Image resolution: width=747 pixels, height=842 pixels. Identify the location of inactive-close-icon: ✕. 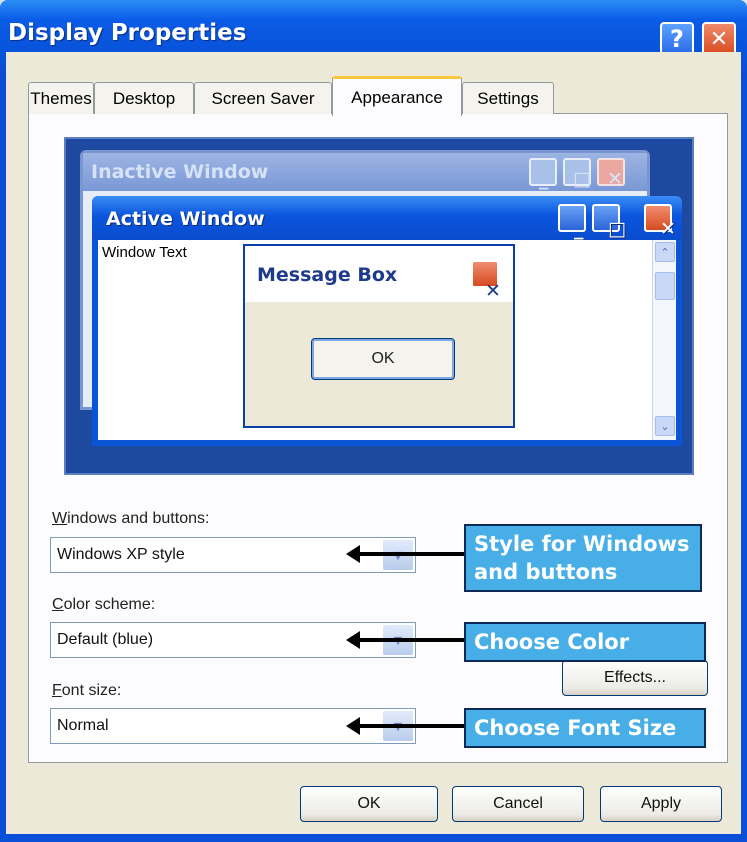
(611, 174).